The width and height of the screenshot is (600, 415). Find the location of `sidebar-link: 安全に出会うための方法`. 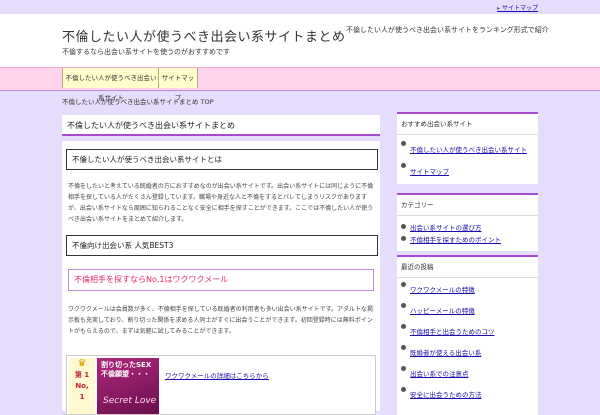

sidebar-link: 安全に出会うための方法 is located at coordinates (469, 395).